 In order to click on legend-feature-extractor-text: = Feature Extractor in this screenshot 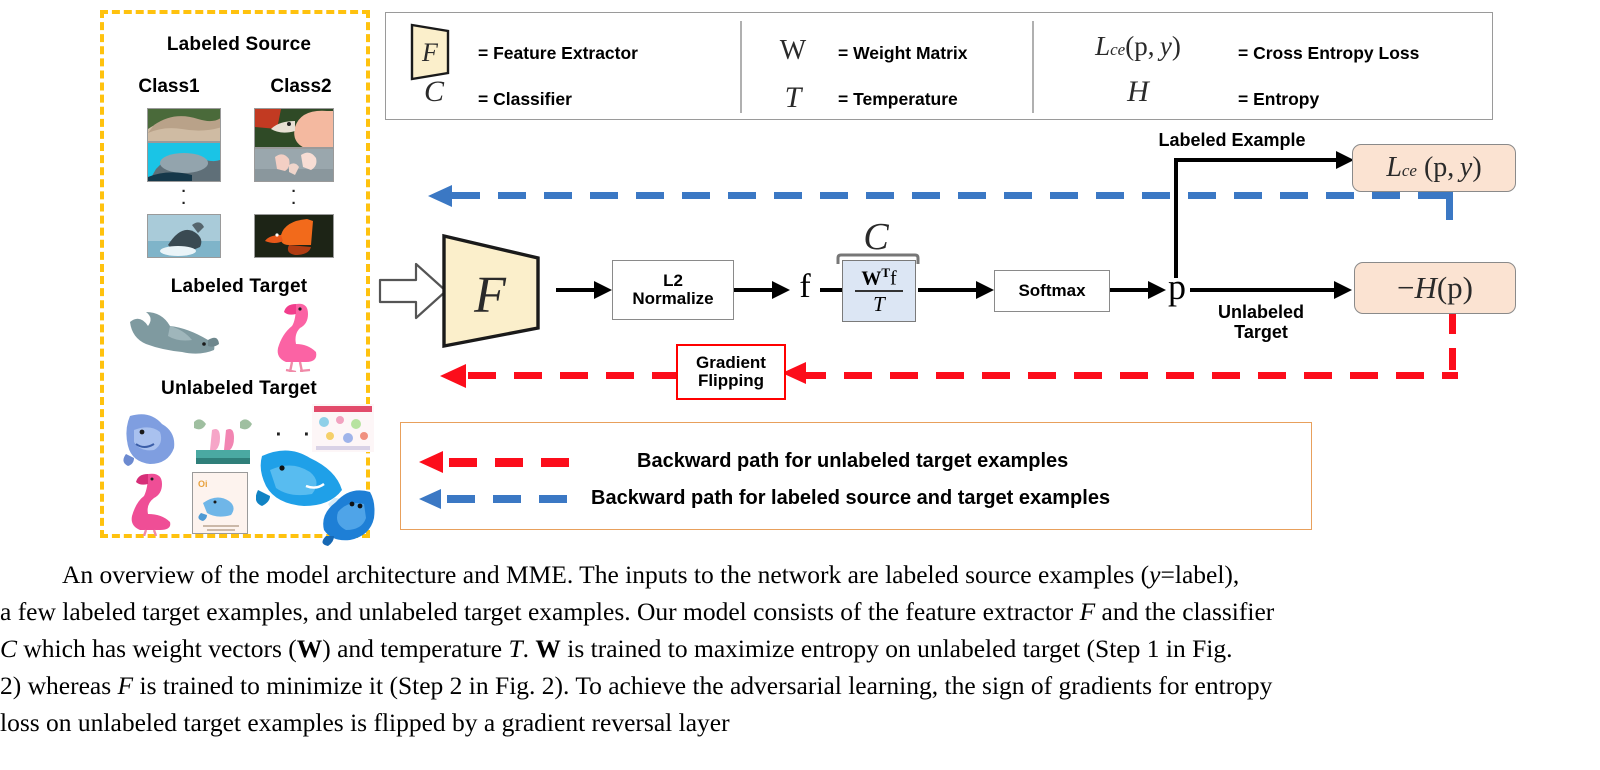, I will do `click(558, 53)`.